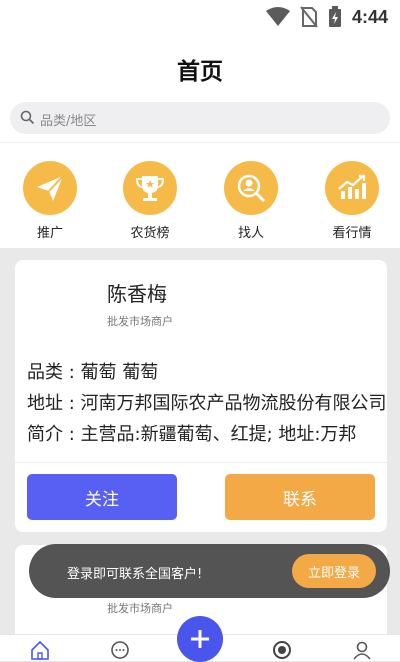 Image resolution: width=400 pixels, height=662 pixels. Describe the element at coordinates (334, 571) in the screenshot. I see `login-now-button: 立即登录` at that location.